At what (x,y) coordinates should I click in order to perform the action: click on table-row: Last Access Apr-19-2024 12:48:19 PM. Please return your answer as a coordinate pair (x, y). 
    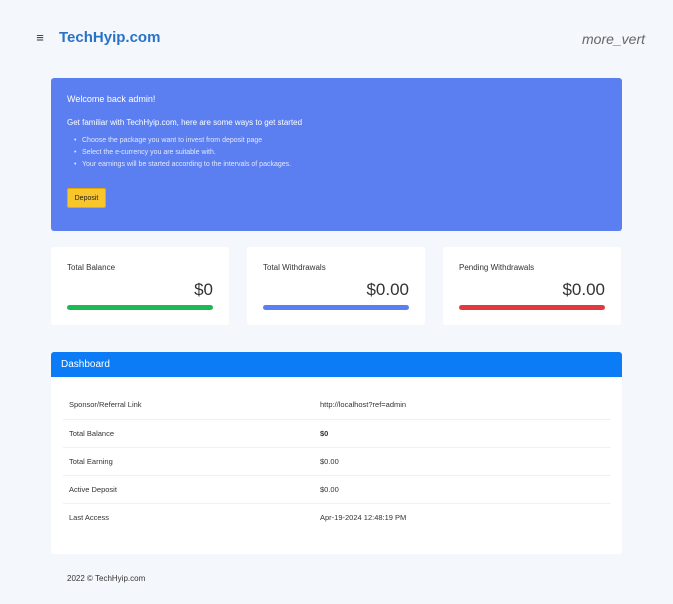
    Looking at the image, I should click on (337, 517).